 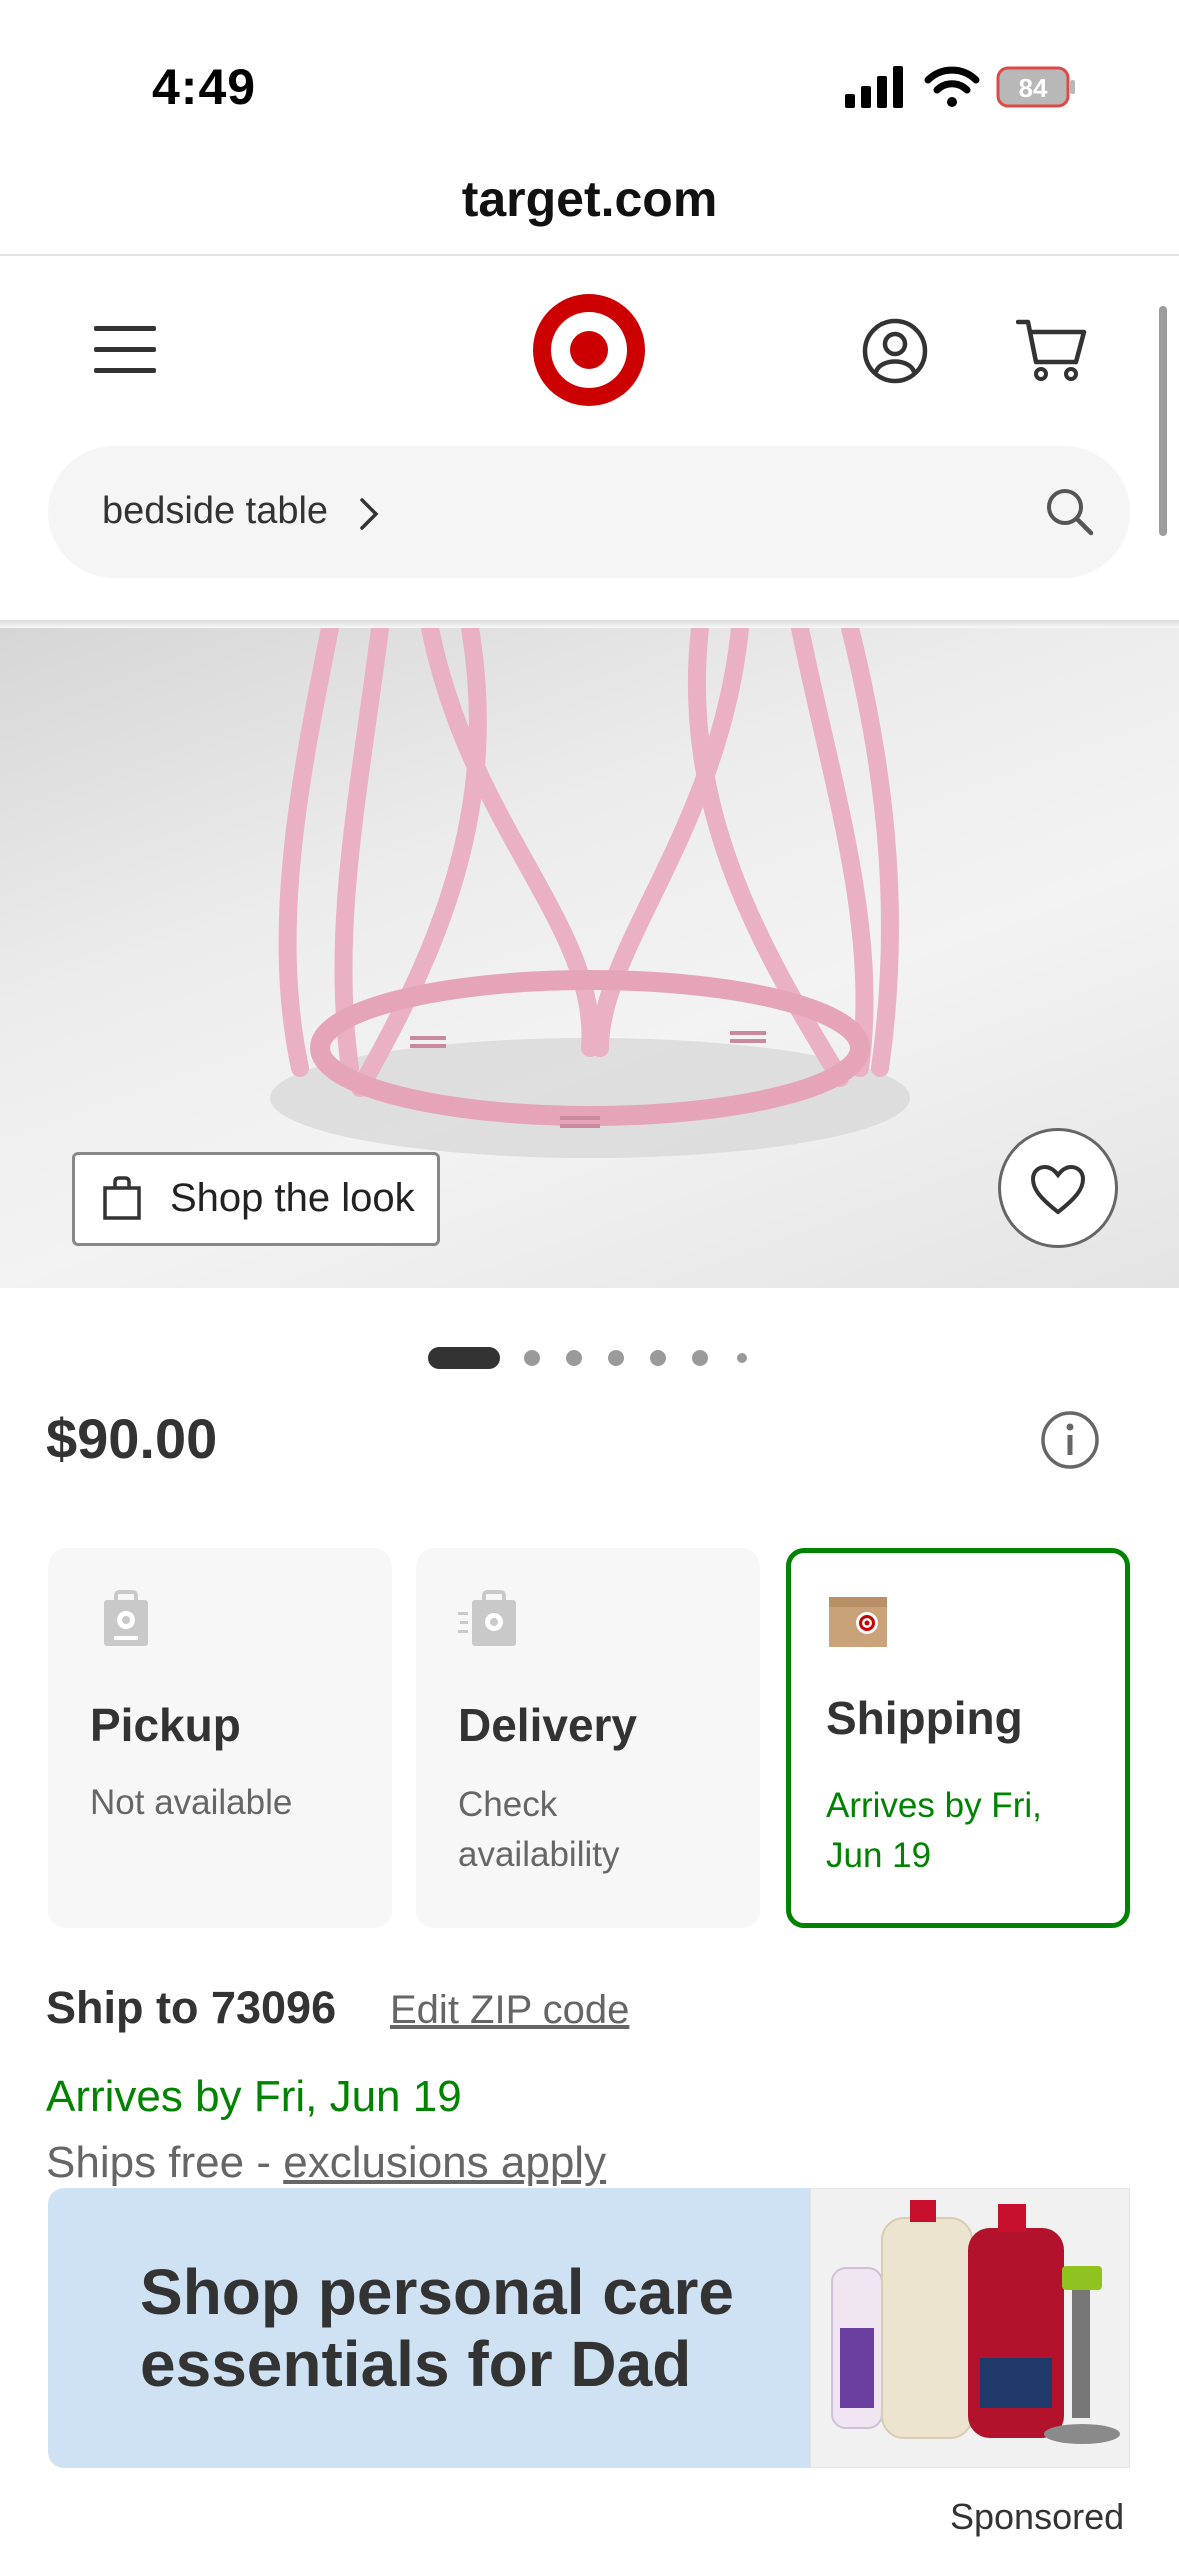 What do you see at coordinates (126, 1618) in the screenshot?
I see `store-pickup-icon` at bounding box center [126, 1618].